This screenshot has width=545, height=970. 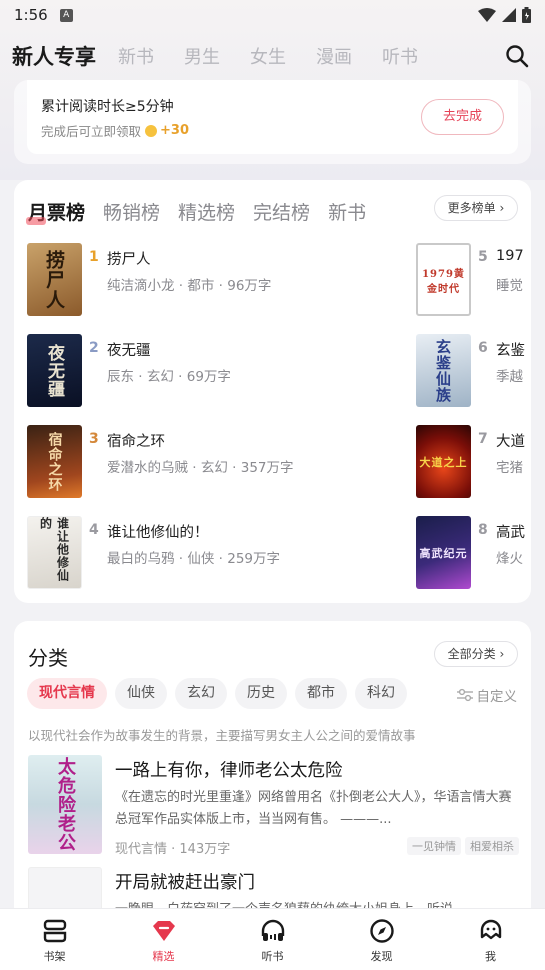 I want to click on tab-male: 男生, so click(x=202, y=56).